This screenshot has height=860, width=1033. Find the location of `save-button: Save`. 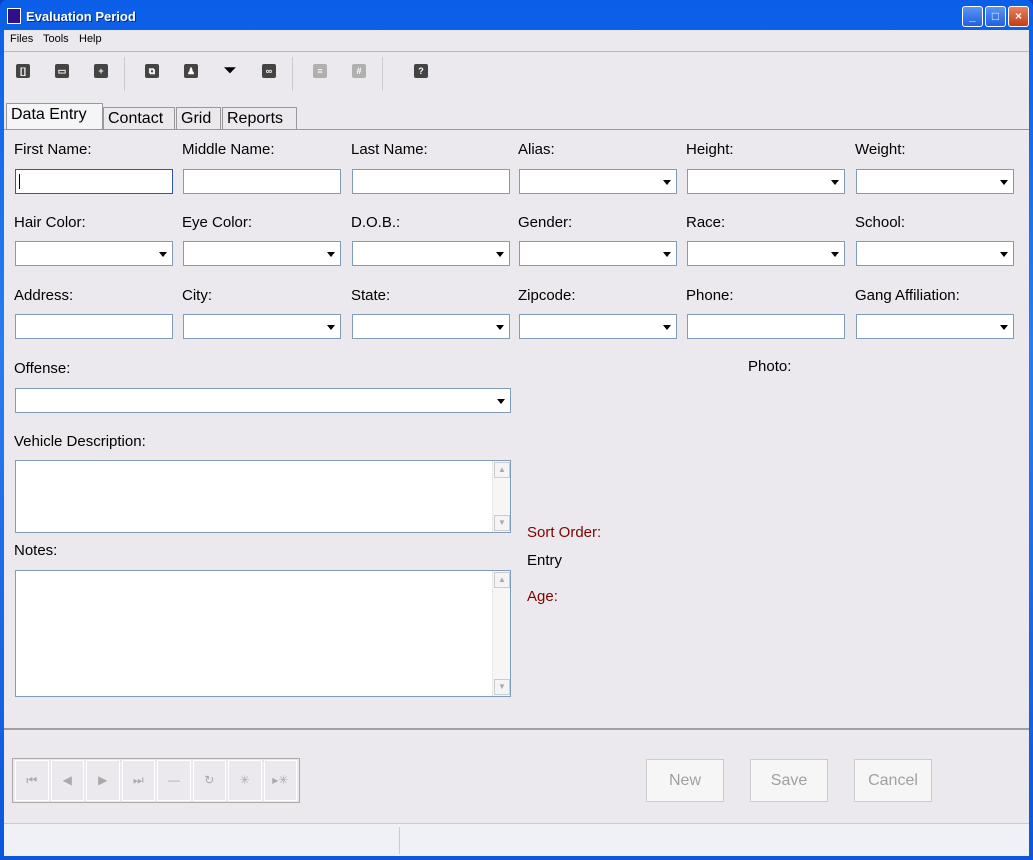

save-button: Save is located at coordinates (789, 780).